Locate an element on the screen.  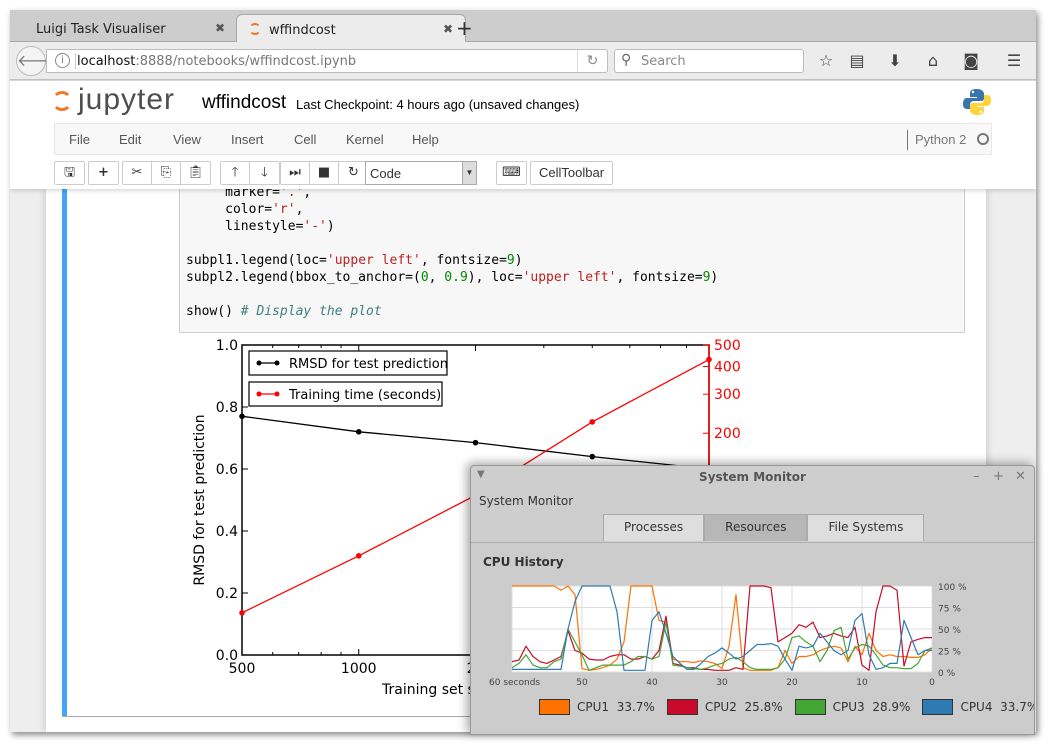
y2-tick-label: 500 is located at coordinates (727, 346).